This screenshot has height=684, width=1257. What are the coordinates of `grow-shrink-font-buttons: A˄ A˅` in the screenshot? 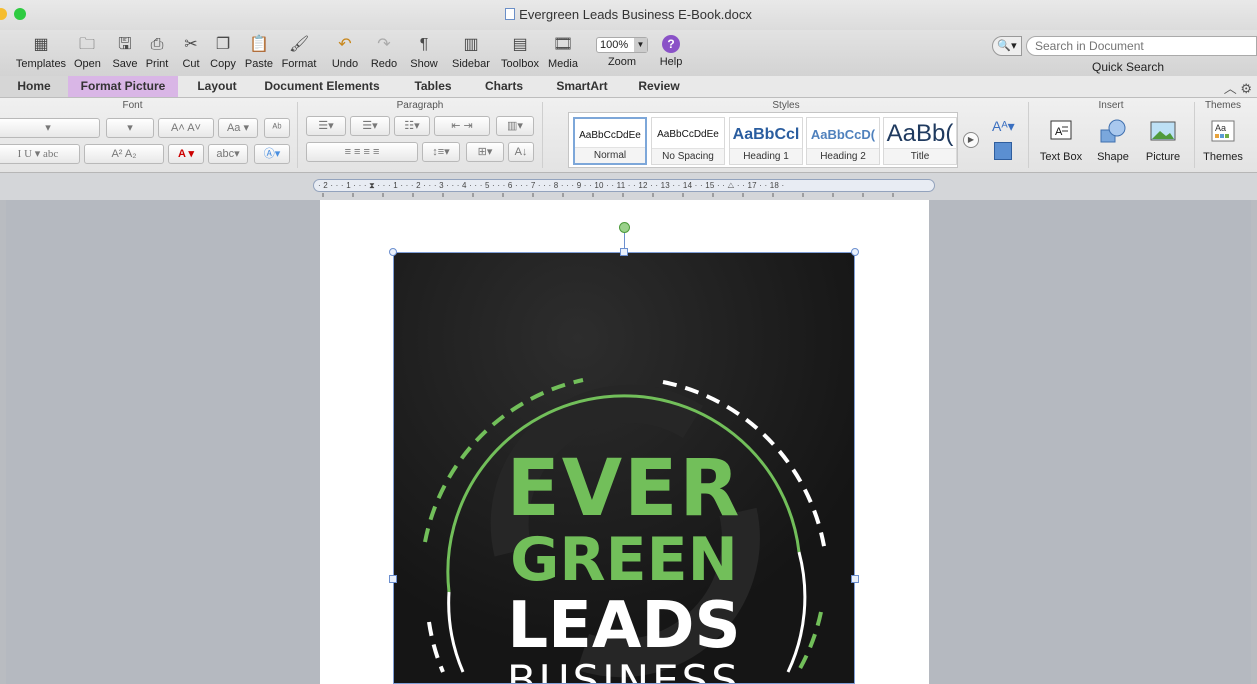 It's located at (186, 128).